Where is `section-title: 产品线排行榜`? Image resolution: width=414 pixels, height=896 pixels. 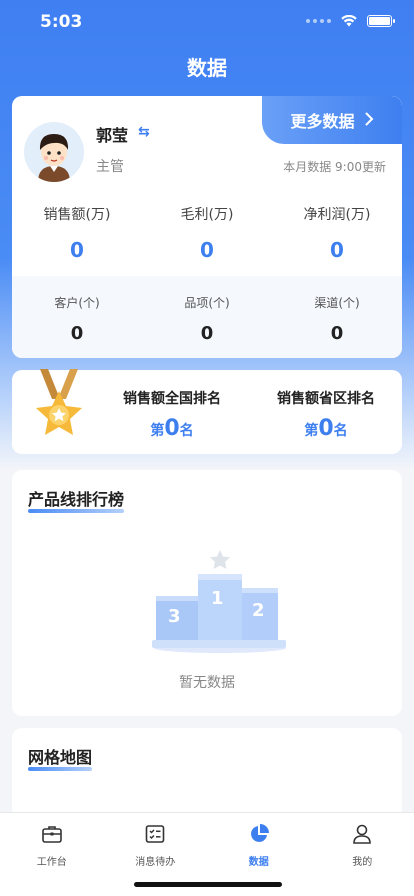
section-title: 产品线排行榜 is located at coordinates (76, 499).